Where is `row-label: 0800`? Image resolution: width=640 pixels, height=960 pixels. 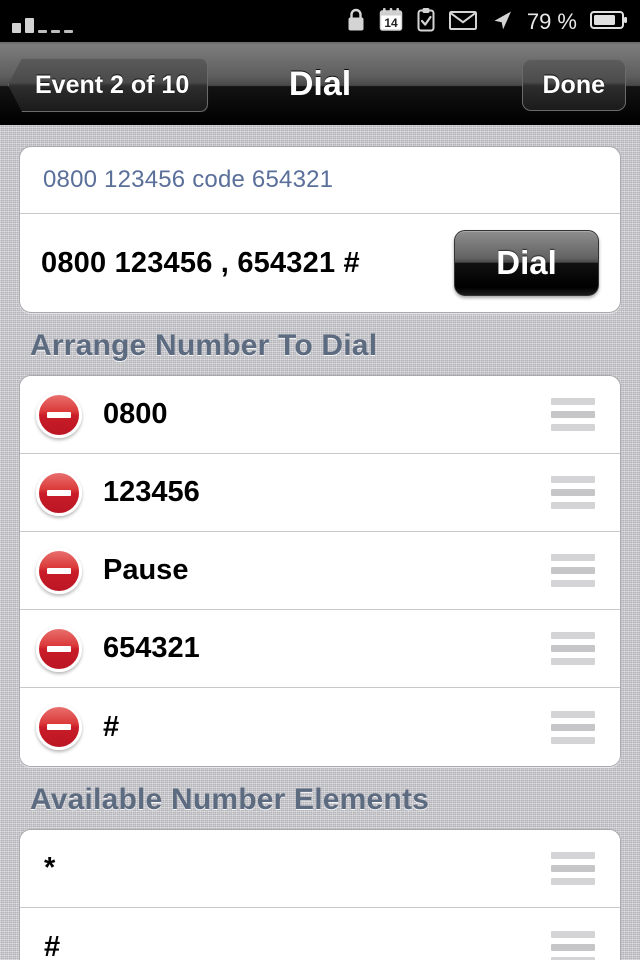 row-label: 0800 is located at coordinates (135, 414).